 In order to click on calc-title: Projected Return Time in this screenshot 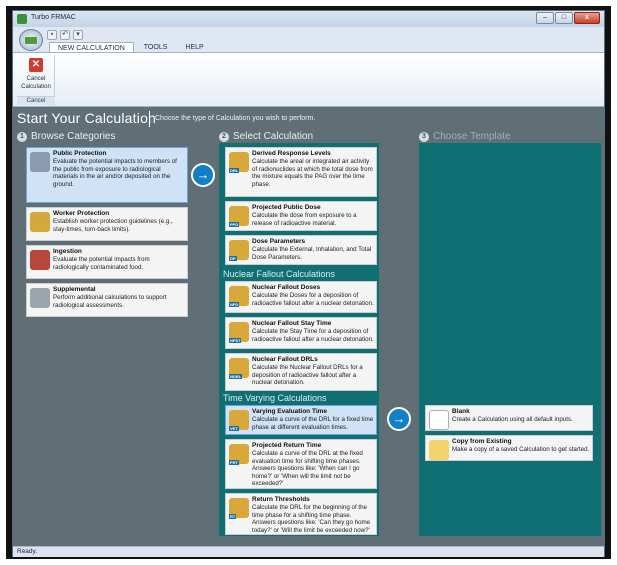, I will do `click(287, 445)`.